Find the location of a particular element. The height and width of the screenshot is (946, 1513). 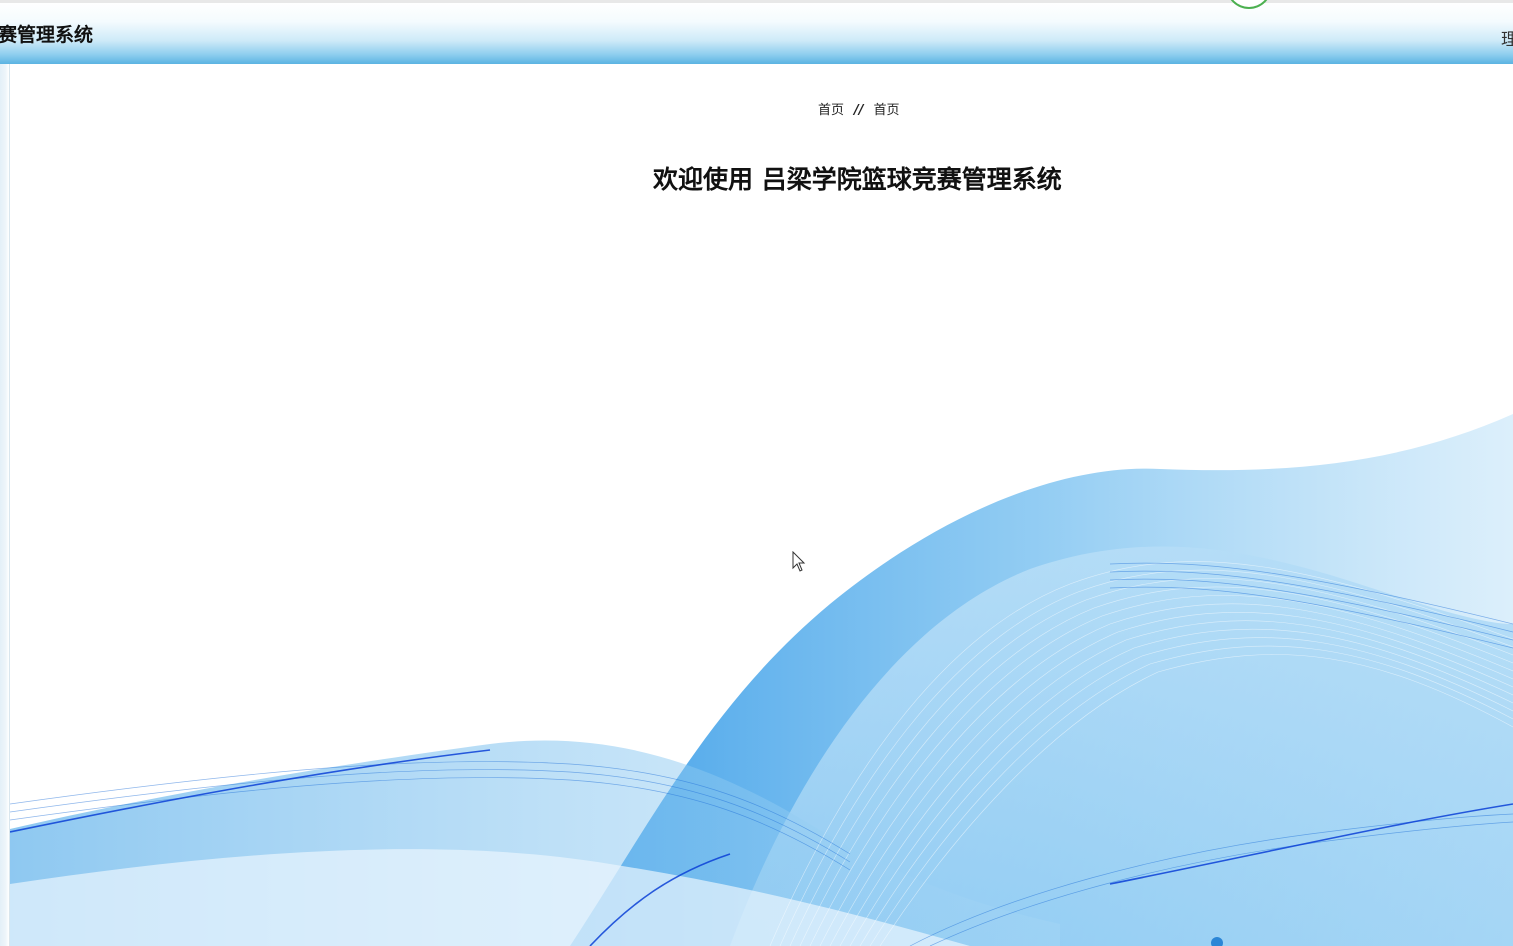

app-title: 赛管理系统 is located at coordinates (47, 35).